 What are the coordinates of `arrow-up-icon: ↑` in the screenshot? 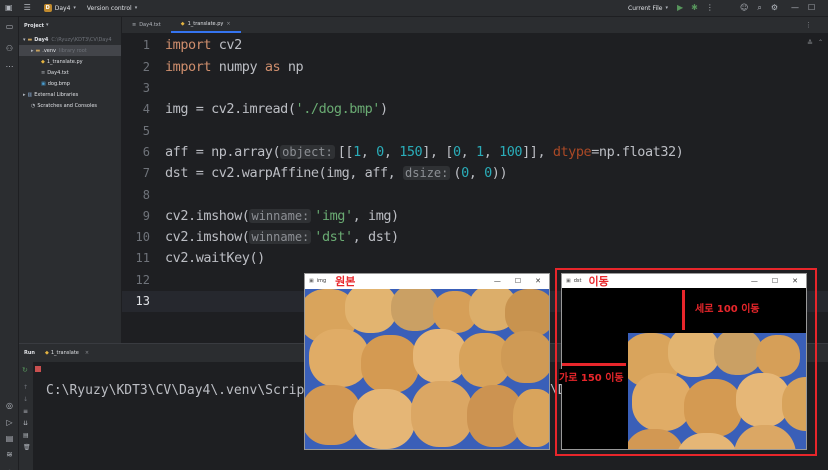 It's located at (25, 387).